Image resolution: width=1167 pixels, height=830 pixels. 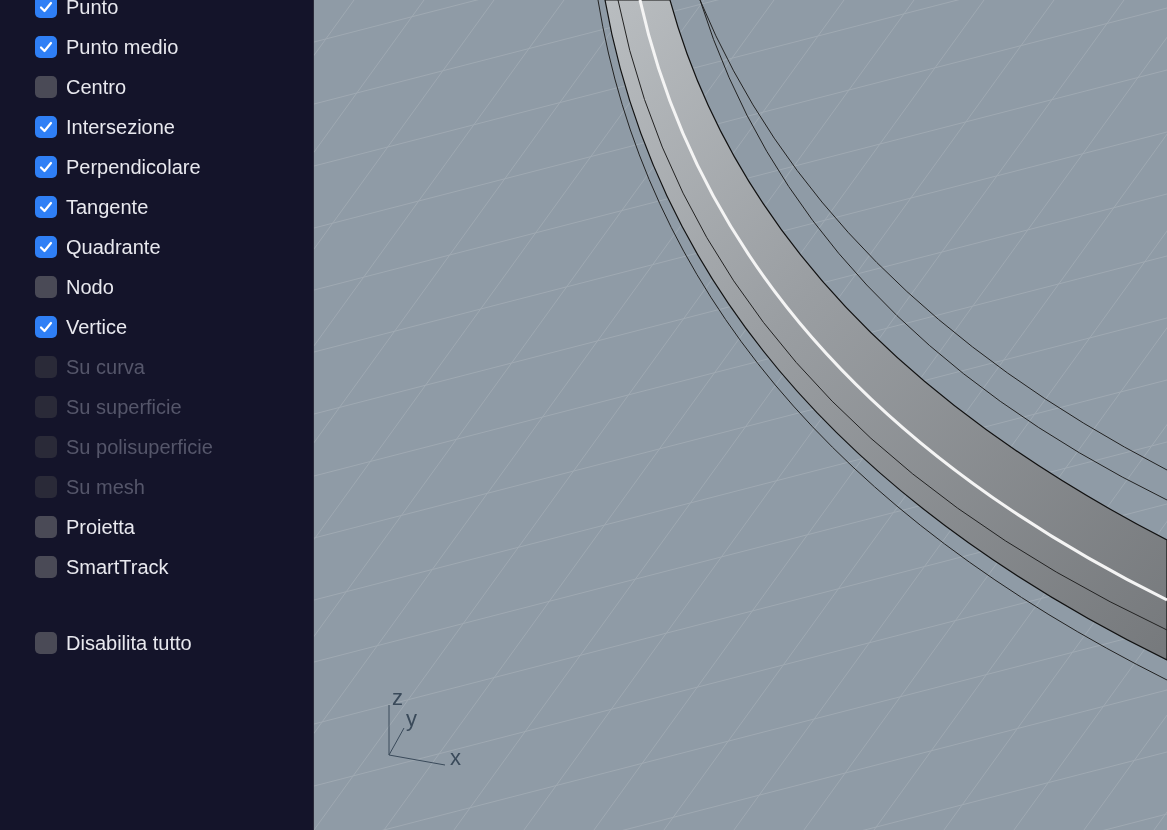 What do you see at coordinates (113, 247) in the screenshot?
I see `option-label: Quadrante` at bounding box center [113, 247].